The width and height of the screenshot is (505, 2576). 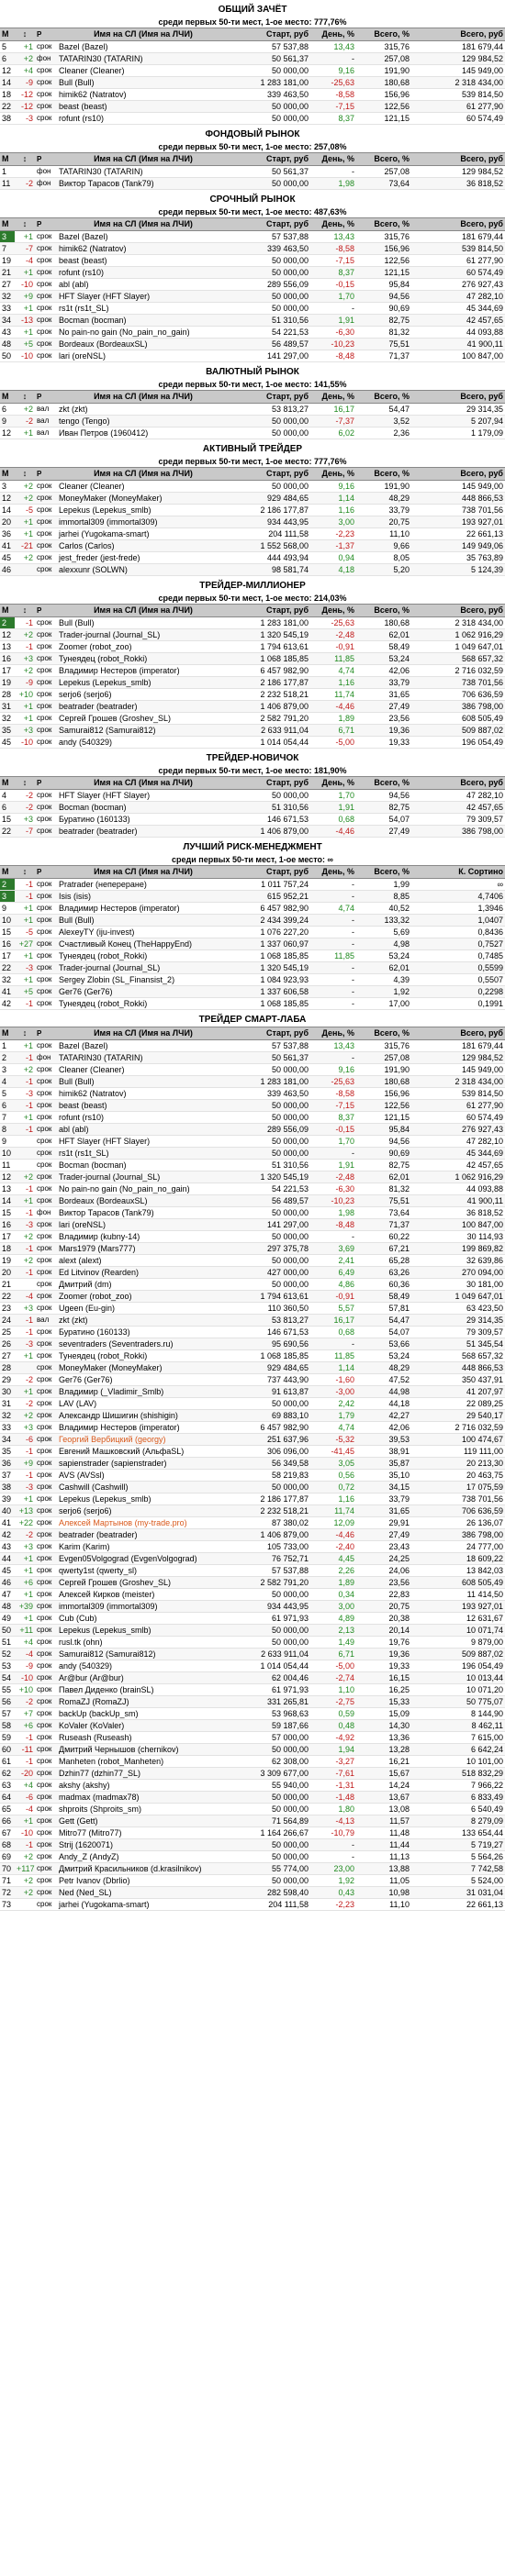 What do you see at coordinates (143, 308) in the screenshot?
I see `cell-name: rs1t (rs1t_SL)` at bounding box center [143, 308].